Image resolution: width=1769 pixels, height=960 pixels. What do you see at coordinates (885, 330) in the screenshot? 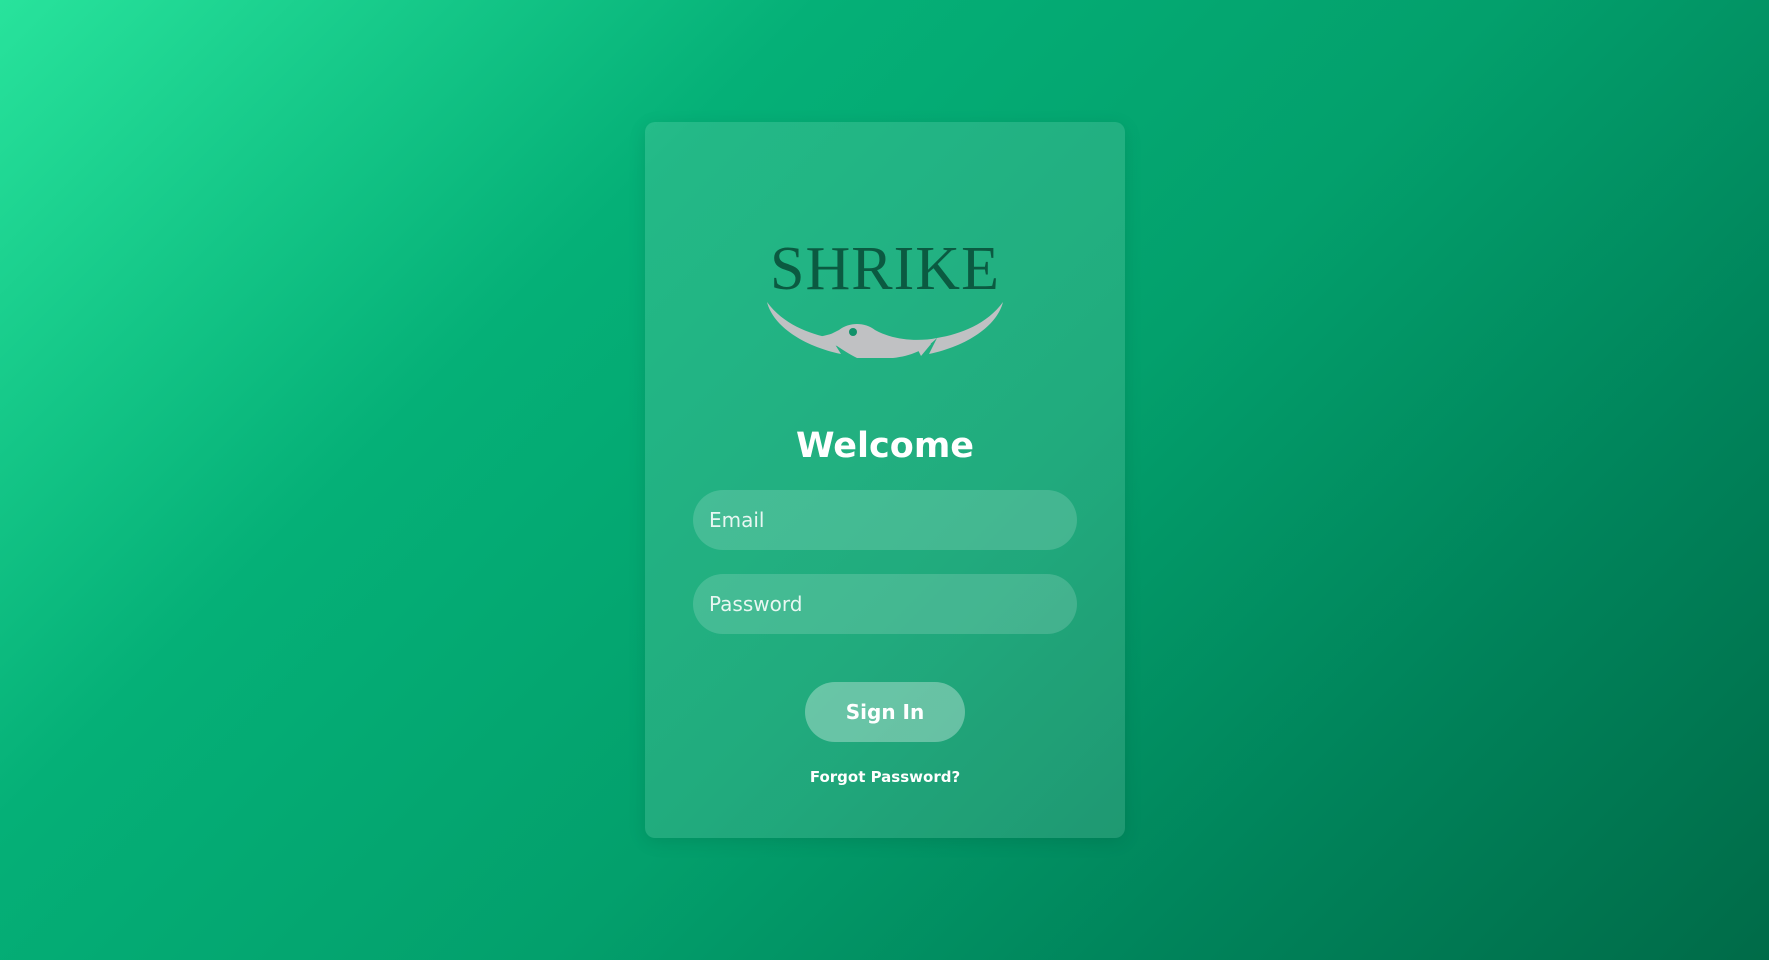
I see `bird-icon` at bounding box center [885, 330].